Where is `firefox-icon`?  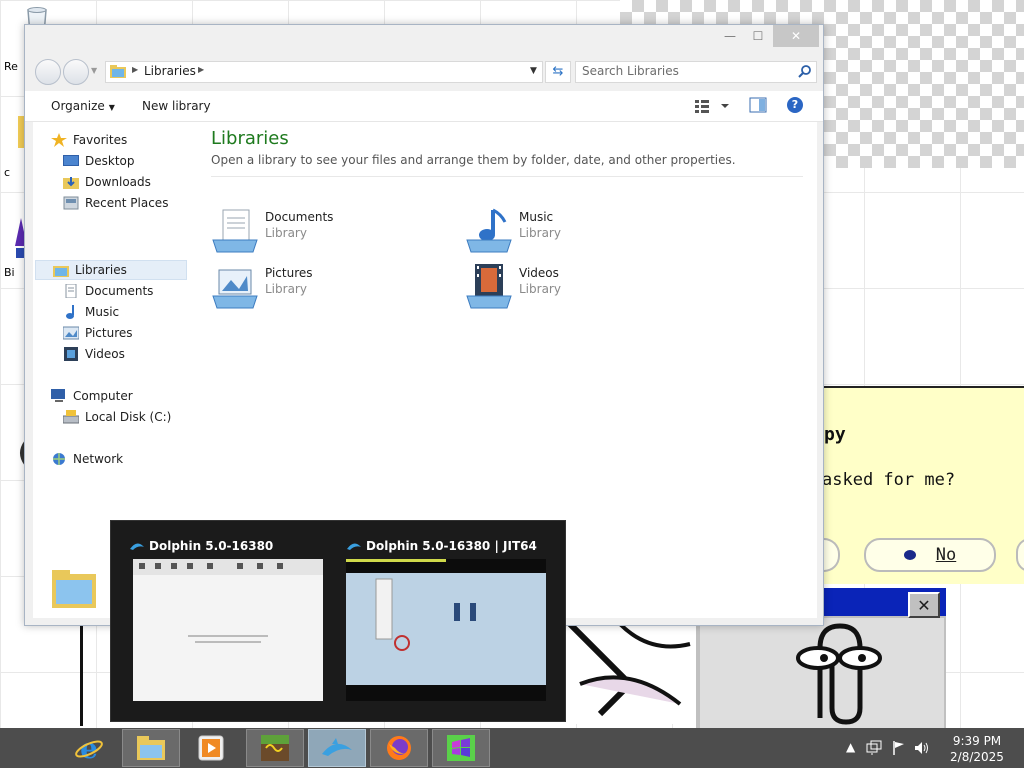 firefox-icon is located at coordinates (399, 748).